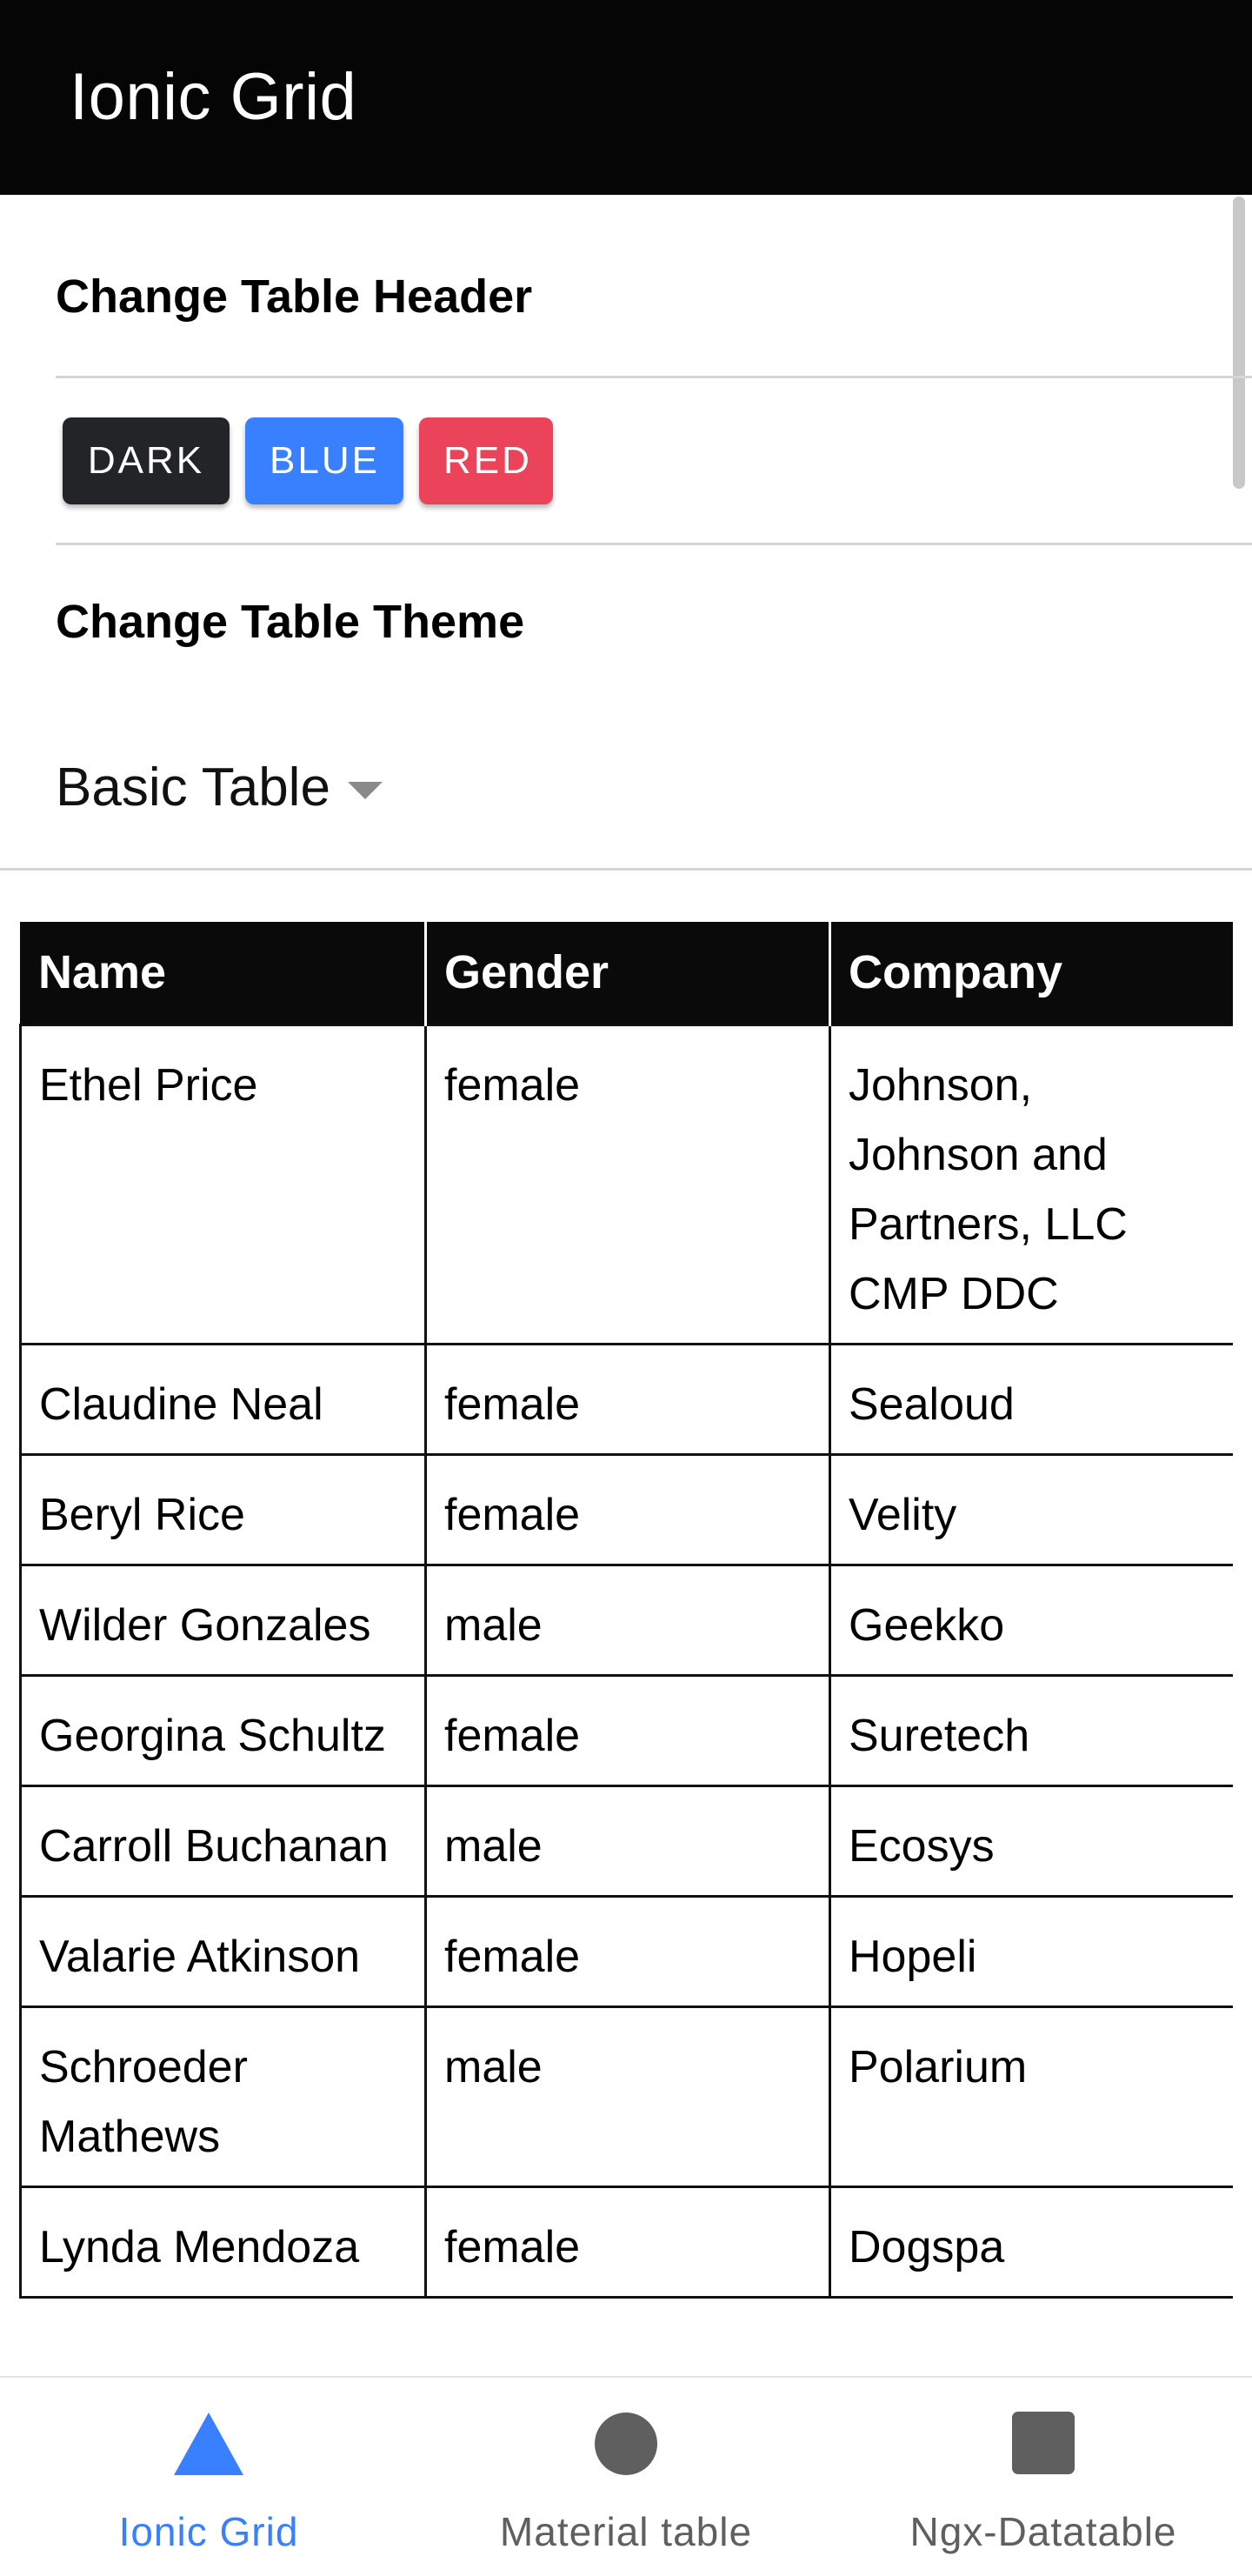 This screenshot has height=2576, width=1252. I want to click on cell-name: Lynda Mendoza, so click(223, 2242).